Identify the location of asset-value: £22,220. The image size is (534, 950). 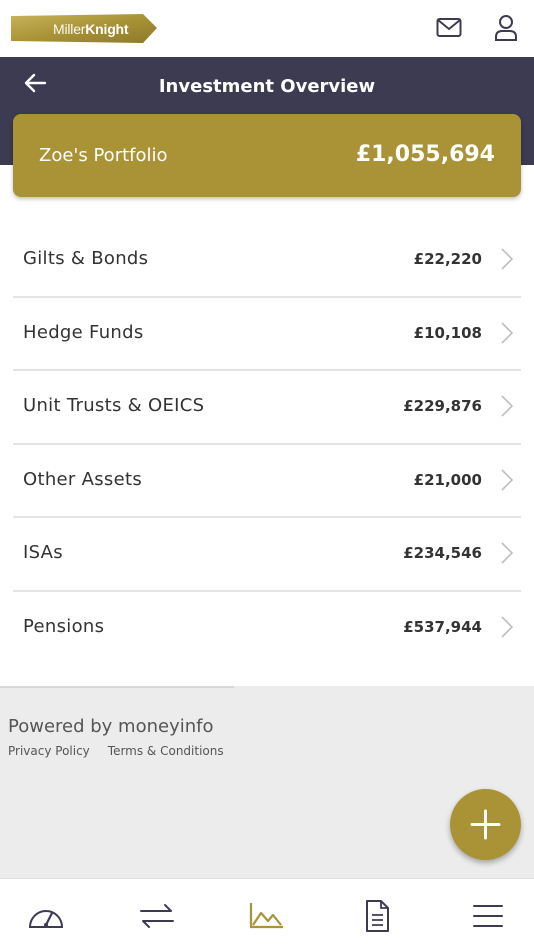
(447, 259).